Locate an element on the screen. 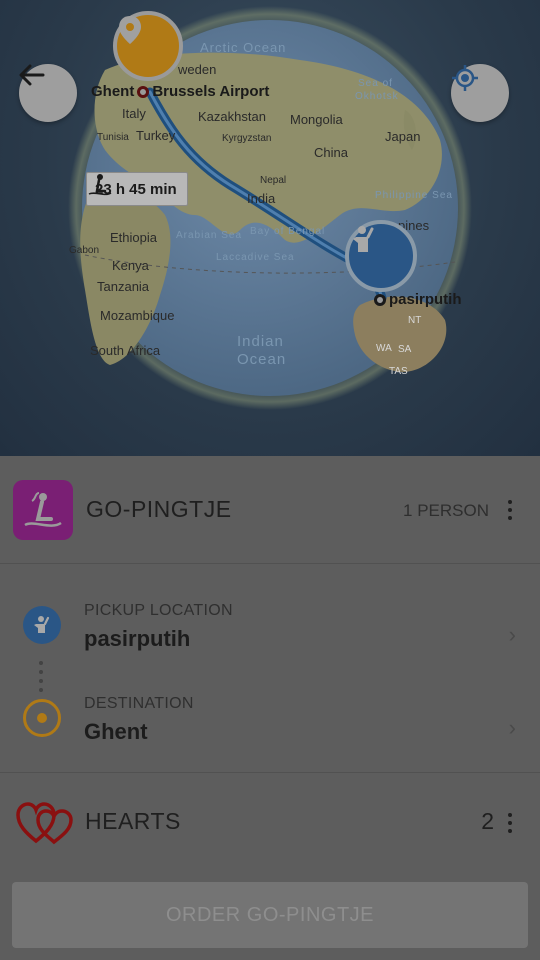 The width and height of the screenshot is (540, 960). crosshair-icon is located at coordinates (465, 78).